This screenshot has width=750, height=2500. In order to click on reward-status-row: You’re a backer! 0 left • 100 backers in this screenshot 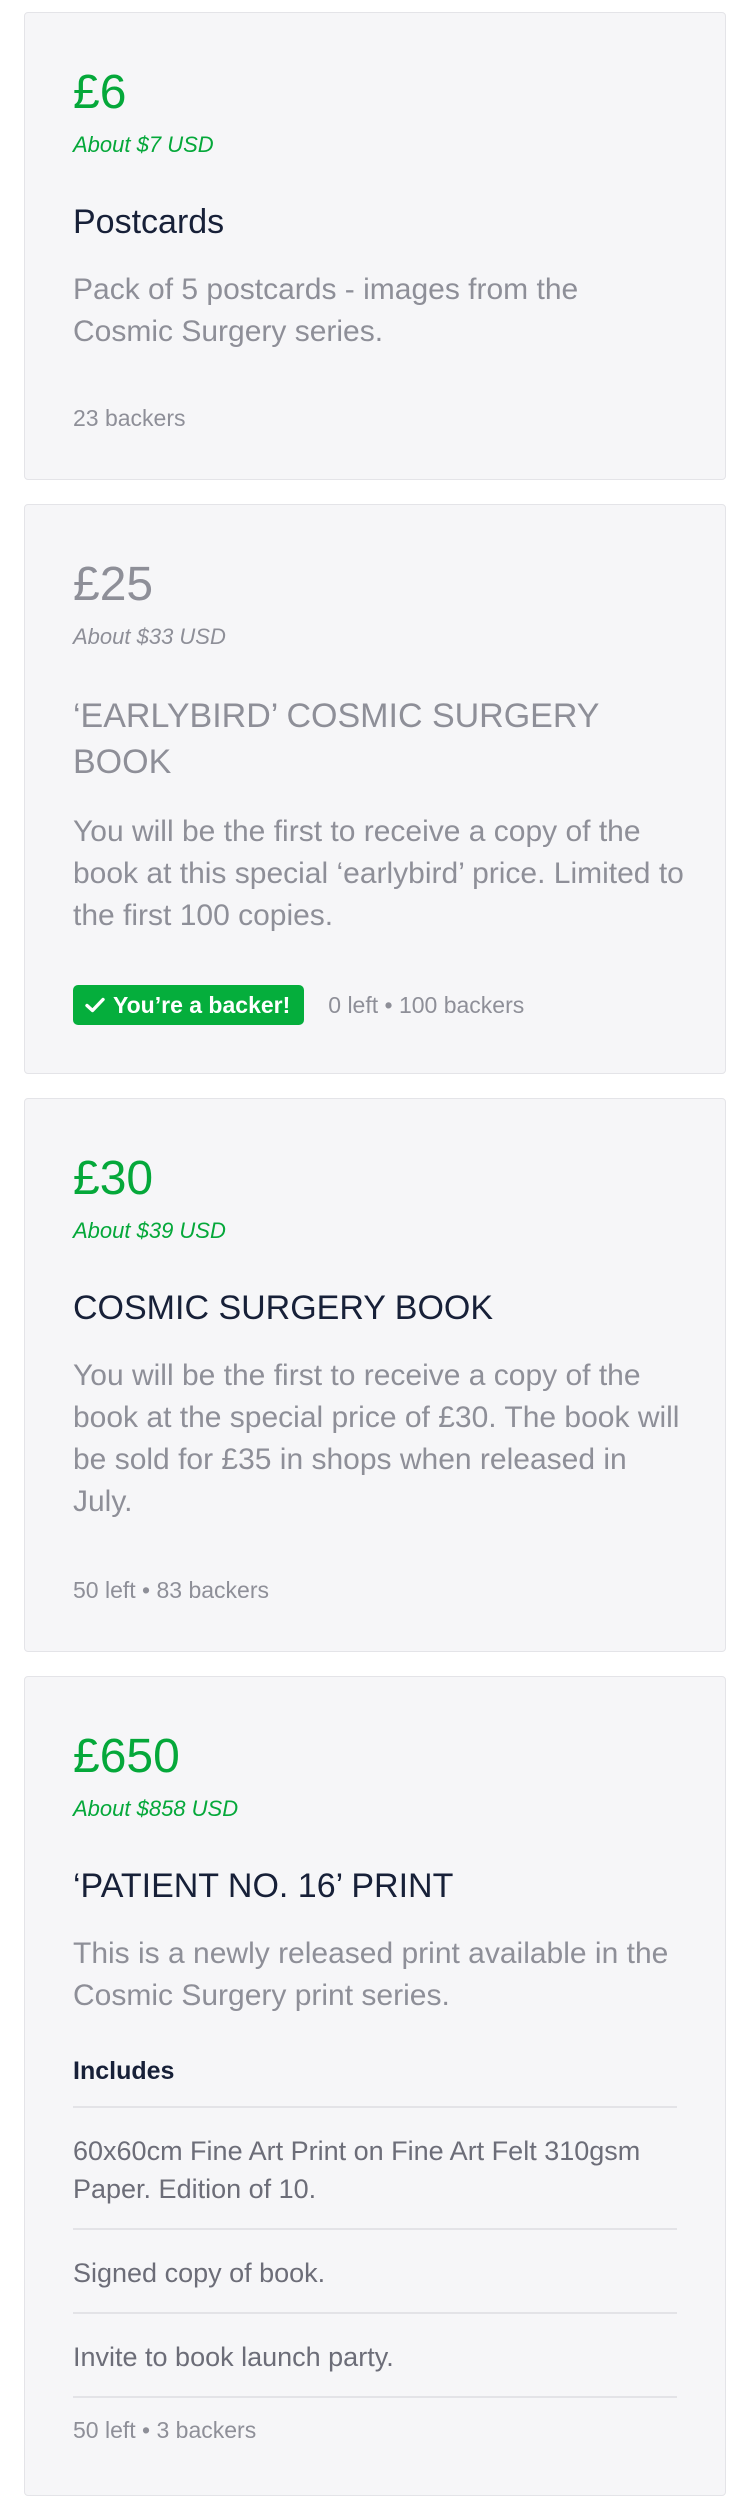, I will do `click(298, 1005)`.